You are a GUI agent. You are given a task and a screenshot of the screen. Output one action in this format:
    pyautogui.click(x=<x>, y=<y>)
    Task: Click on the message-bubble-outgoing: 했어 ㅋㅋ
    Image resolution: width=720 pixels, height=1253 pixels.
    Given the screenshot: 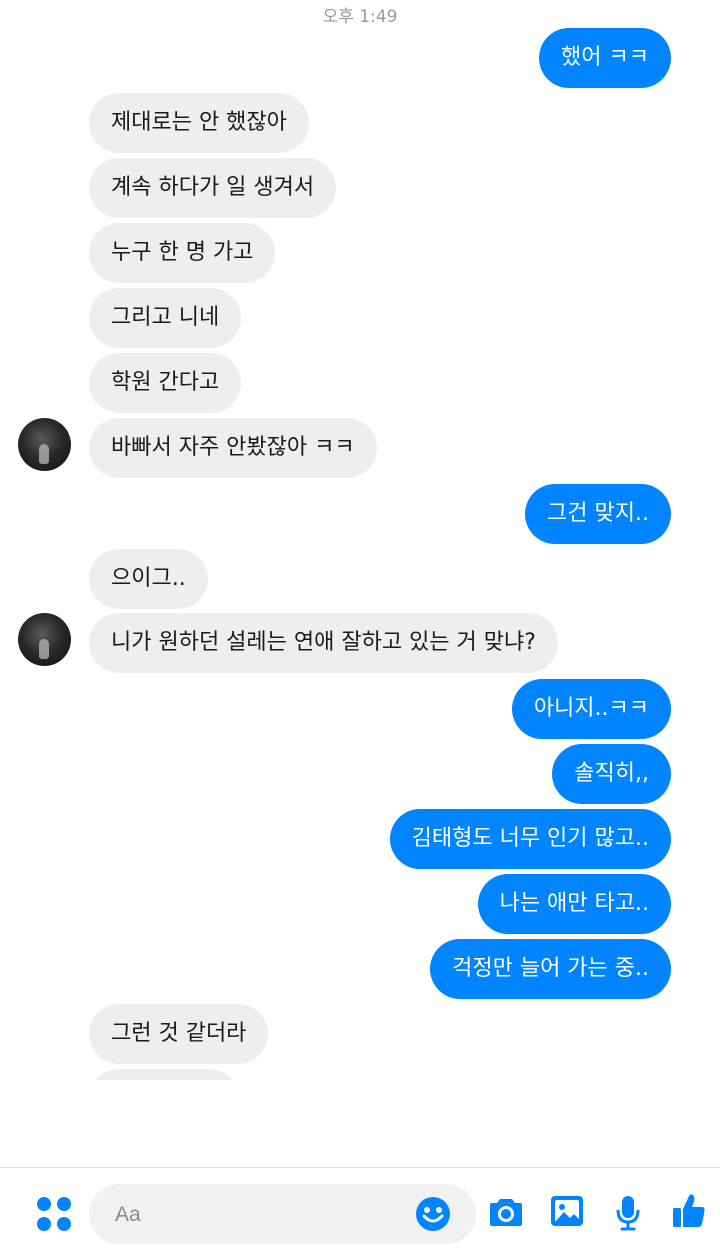 What is the action you would take?
    pyautogui.click(x=605, y=58)
    